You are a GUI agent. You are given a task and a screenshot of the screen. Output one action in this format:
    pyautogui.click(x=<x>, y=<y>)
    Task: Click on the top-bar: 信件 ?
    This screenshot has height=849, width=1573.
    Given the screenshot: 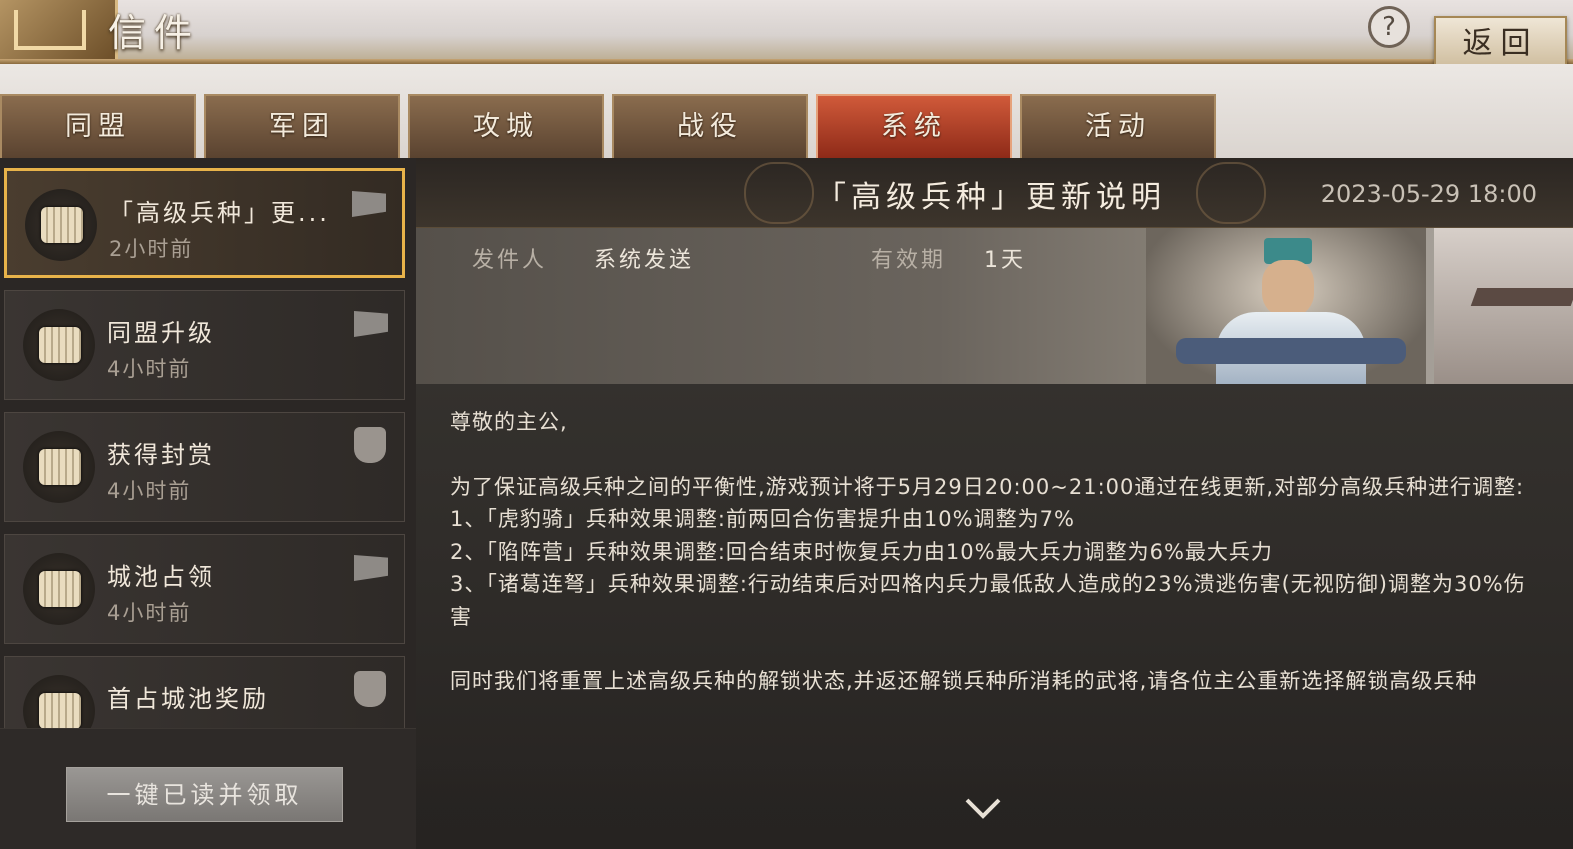 What is the action you would take?
    pyautogui.click(x=786, y=32)
    